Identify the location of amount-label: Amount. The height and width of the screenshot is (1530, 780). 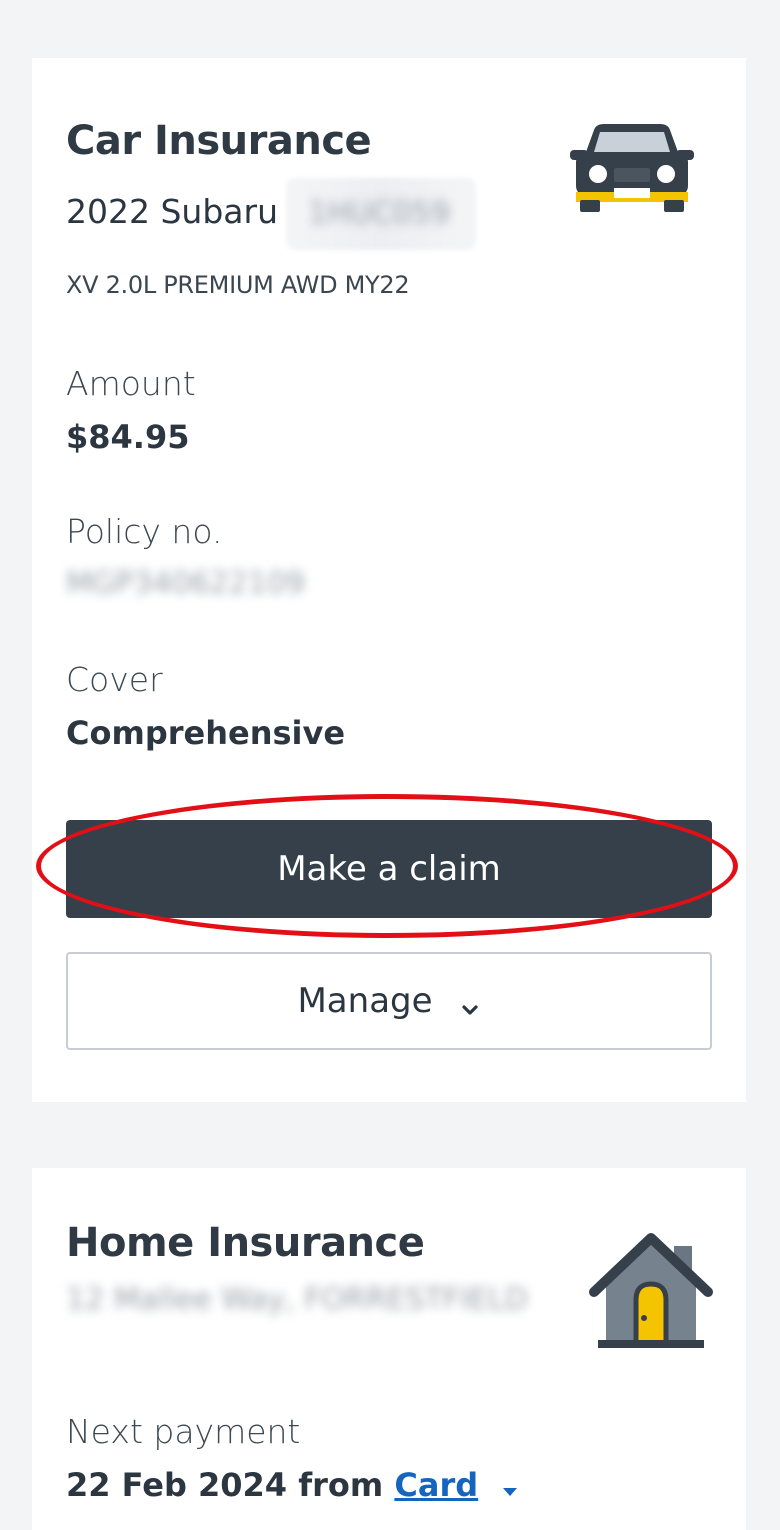
(131, 383).